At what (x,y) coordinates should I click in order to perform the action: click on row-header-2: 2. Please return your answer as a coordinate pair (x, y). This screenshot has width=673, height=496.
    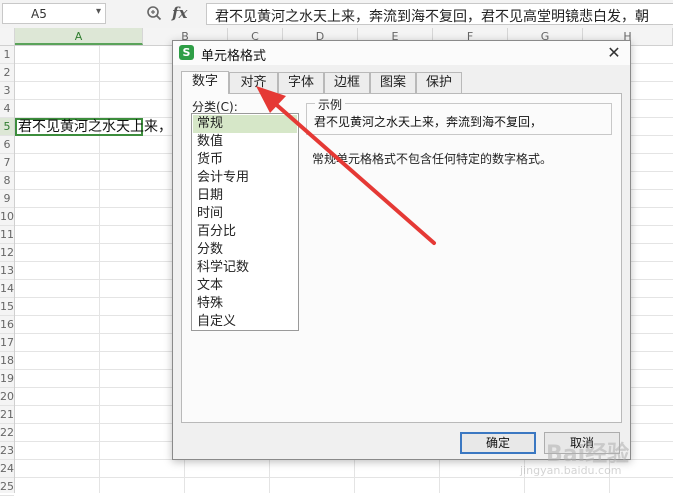
    Looking at the image, I should click on (7, 73).